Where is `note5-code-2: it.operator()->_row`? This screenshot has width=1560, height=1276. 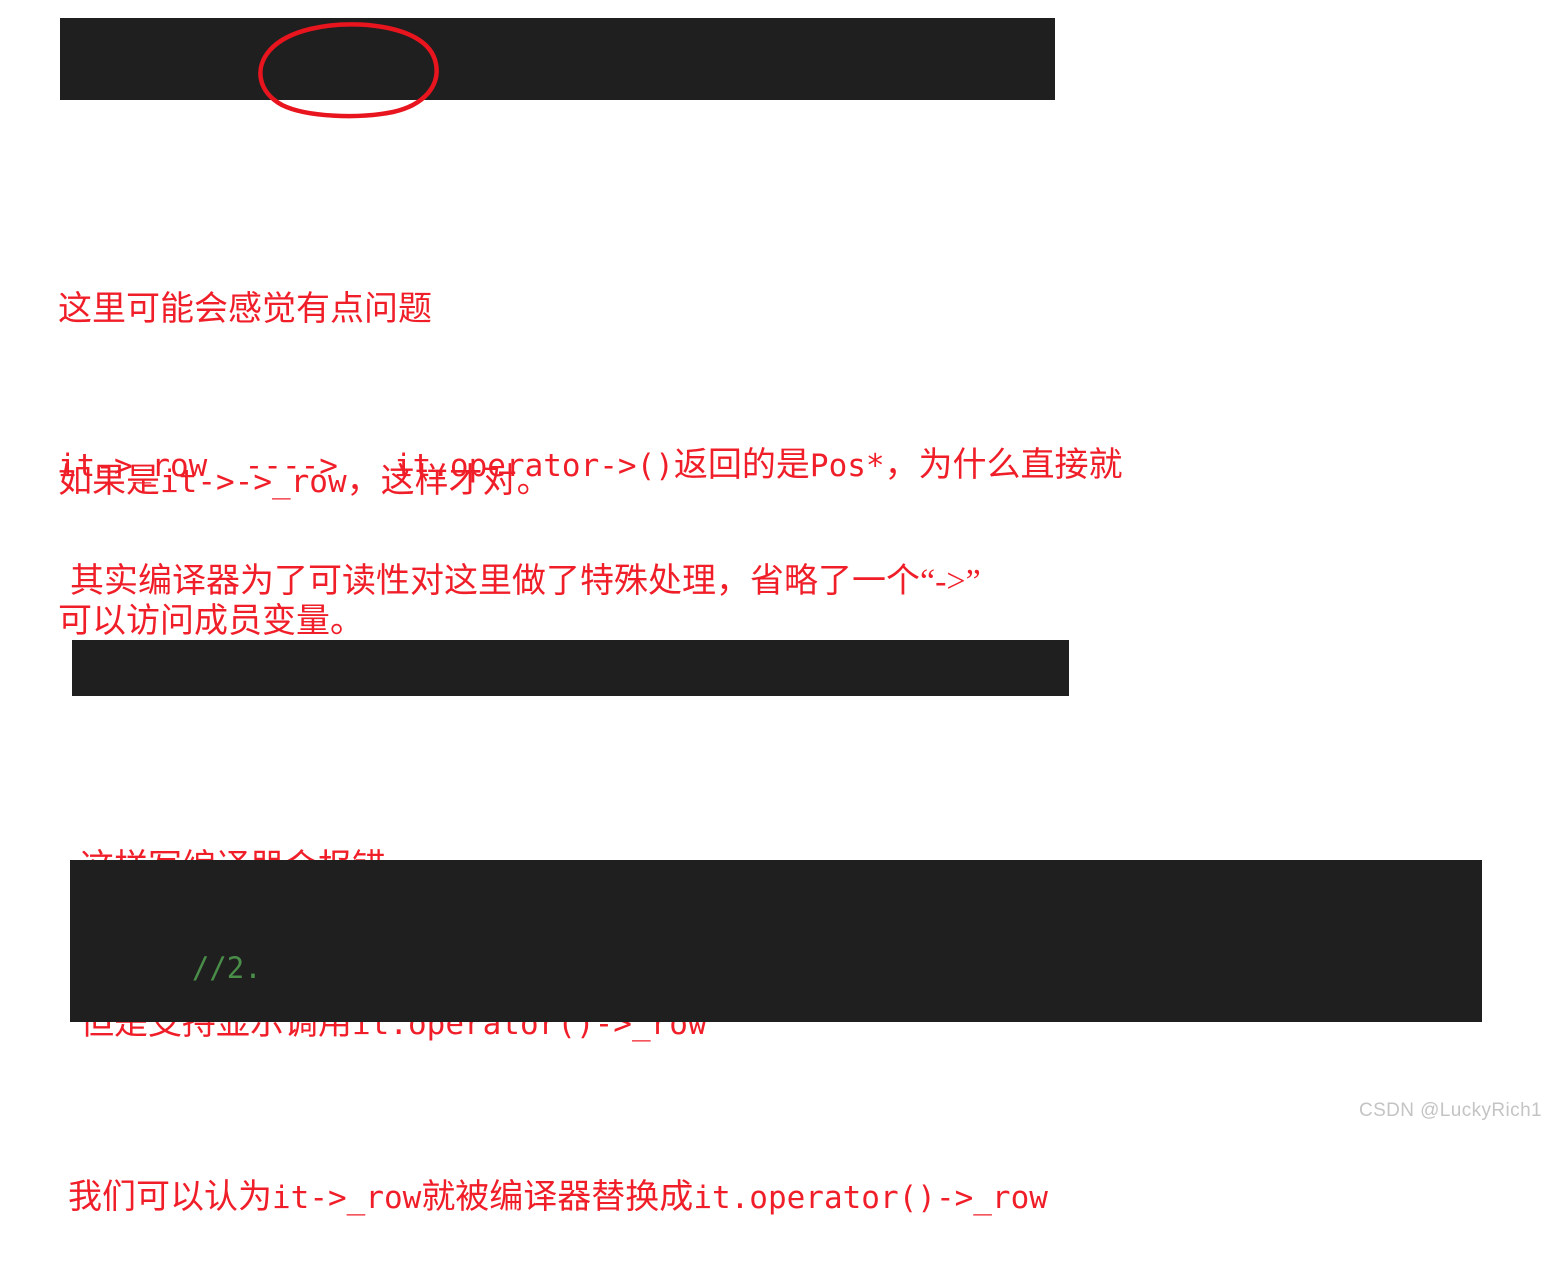
note5-code-2: it.operator()->_row is located at coordinates (870, 1198).